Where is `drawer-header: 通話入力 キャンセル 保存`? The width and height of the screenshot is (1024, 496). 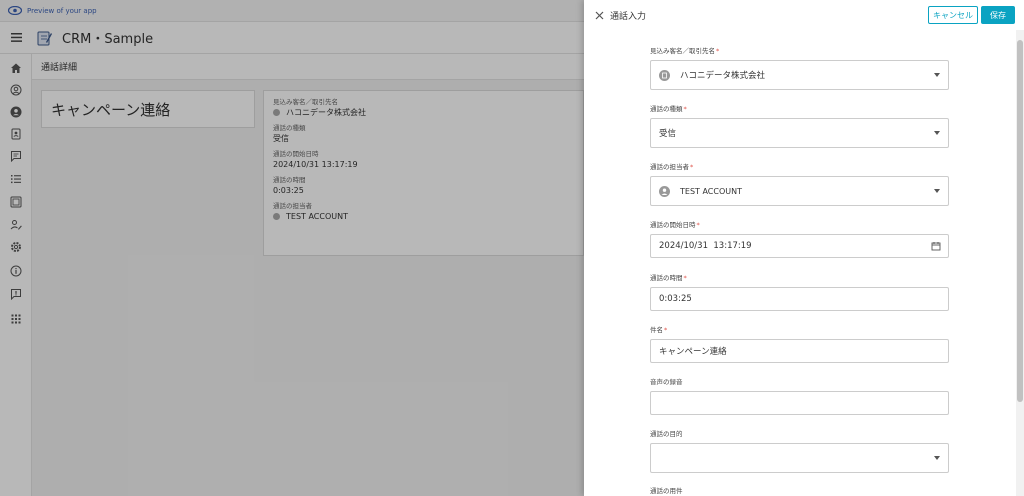
drawer-header: 通話入力 キャンセル 保存 is located at coordinates (804, 15).